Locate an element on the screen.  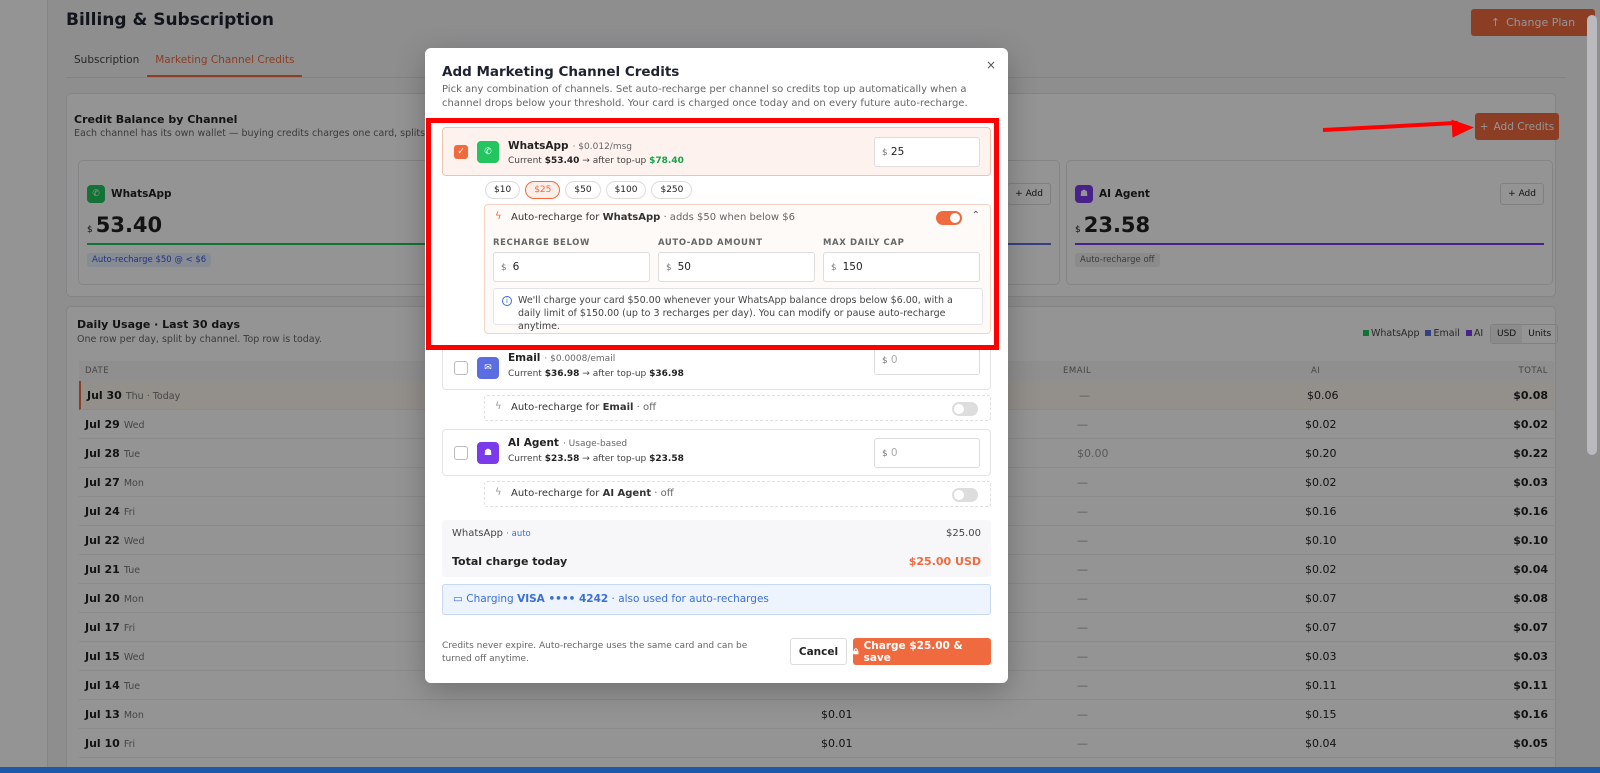
auto-add-amount-input: $50 is located at coordinates (736, 267).